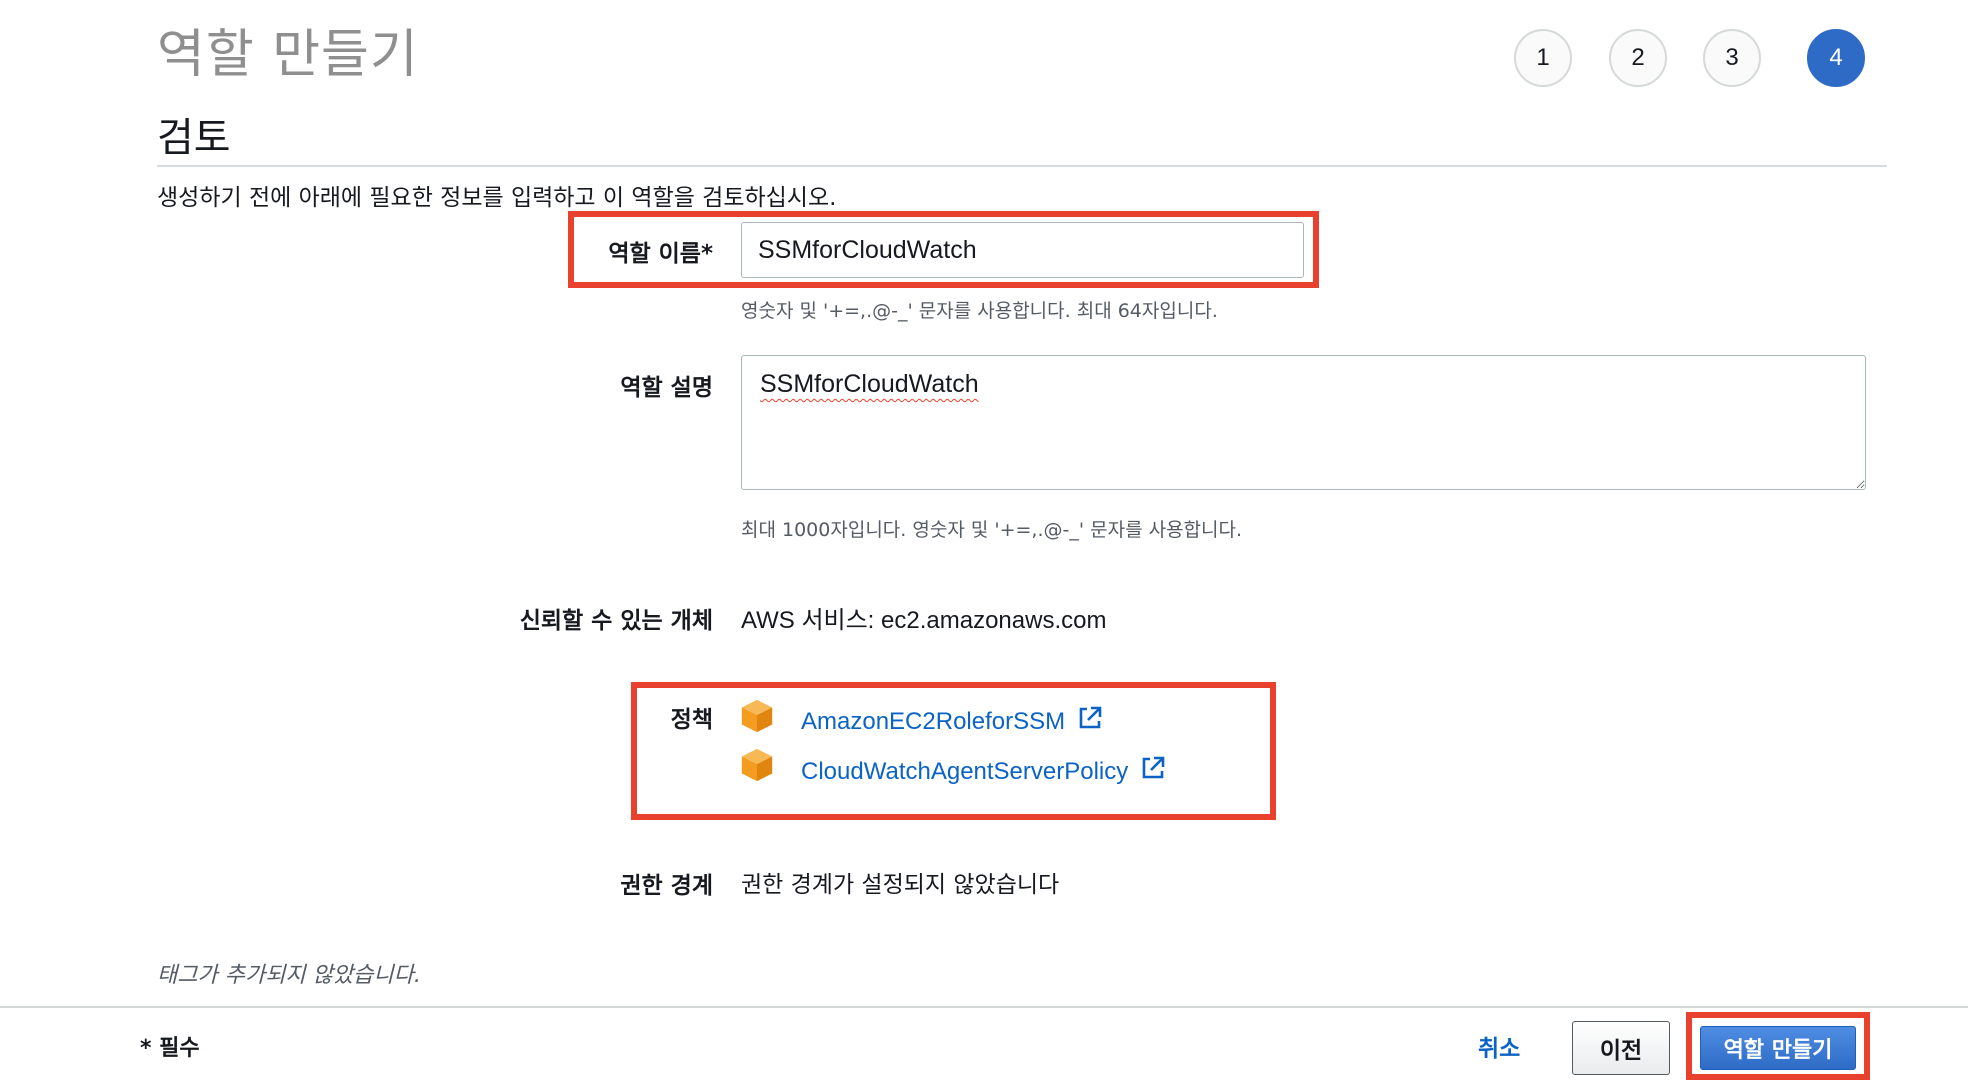 The height and width of the screenshot is (1084, 1968). What do you see at coordinates (288, 55) in the screenshot?
I see `page-title: 역할 만들기` at bounding box center [288, 55].